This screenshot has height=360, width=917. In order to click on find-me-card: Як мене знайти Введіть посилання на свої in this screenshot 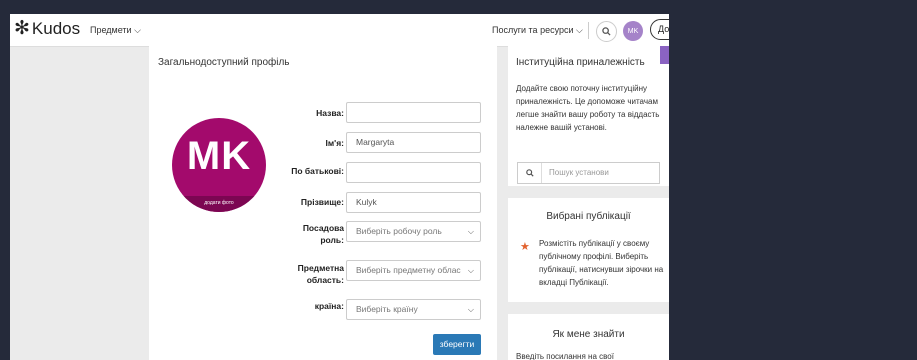, I will do `click(588, 337)`.